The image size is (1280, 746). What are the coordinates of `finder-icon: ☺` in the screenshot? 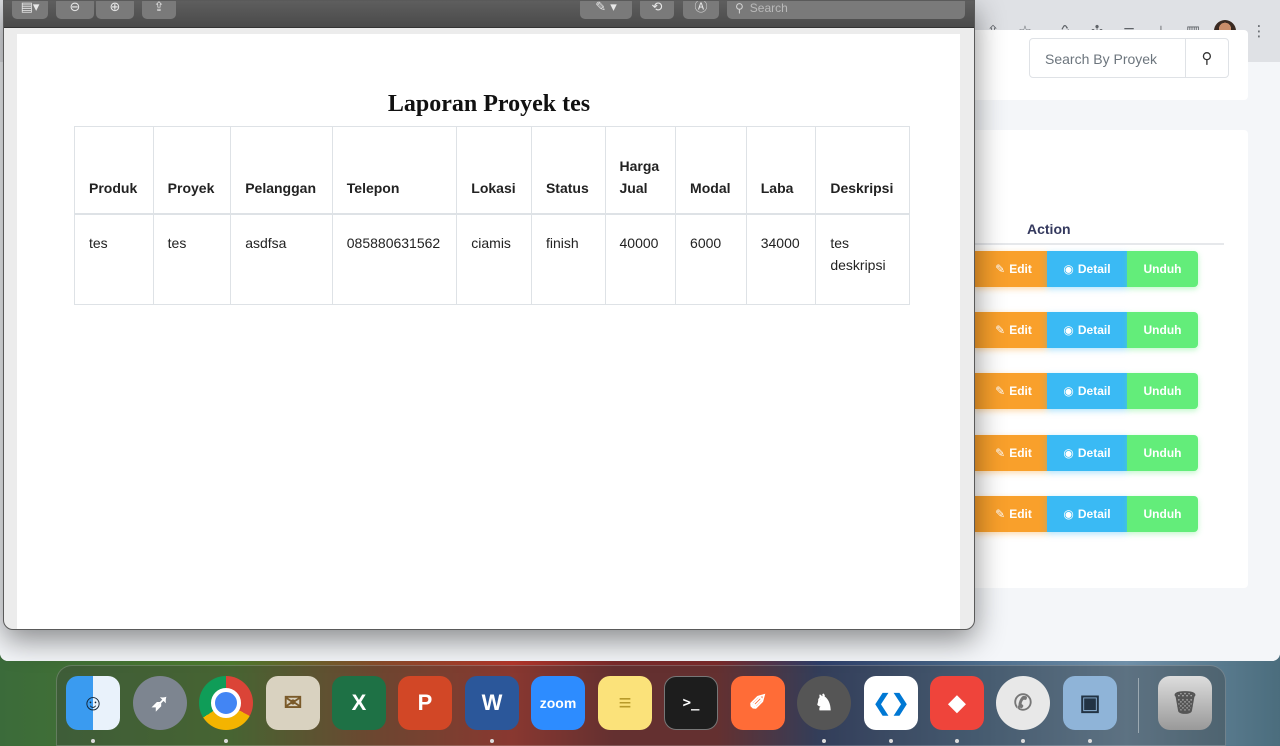 It's located at (93, 703).